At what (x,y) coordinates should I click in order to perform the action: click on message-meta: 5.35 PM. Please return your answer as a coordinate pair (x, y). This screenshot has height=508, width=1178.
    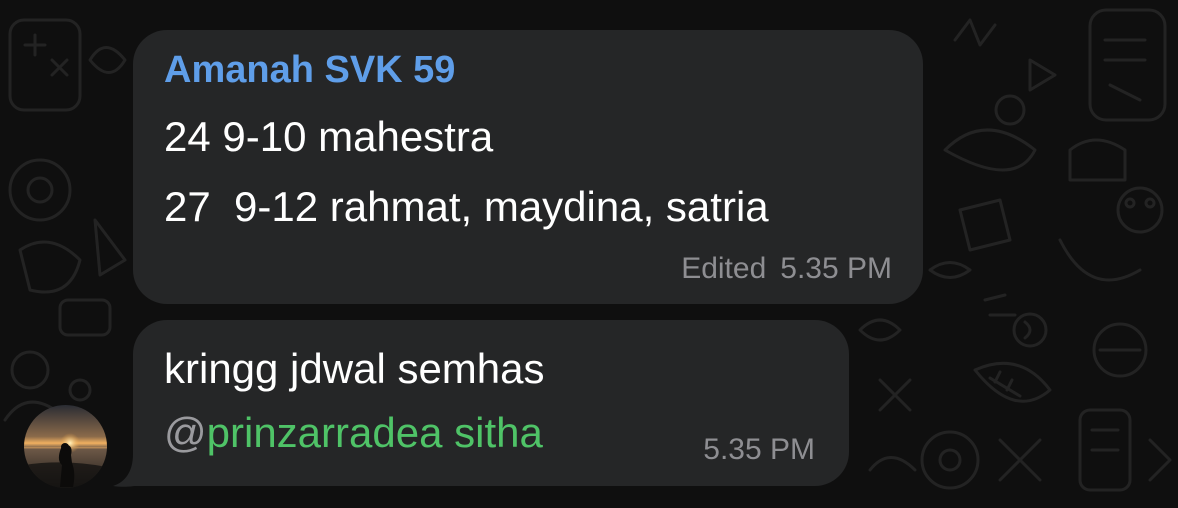
    Looking at the image, I should click on (759, 450).